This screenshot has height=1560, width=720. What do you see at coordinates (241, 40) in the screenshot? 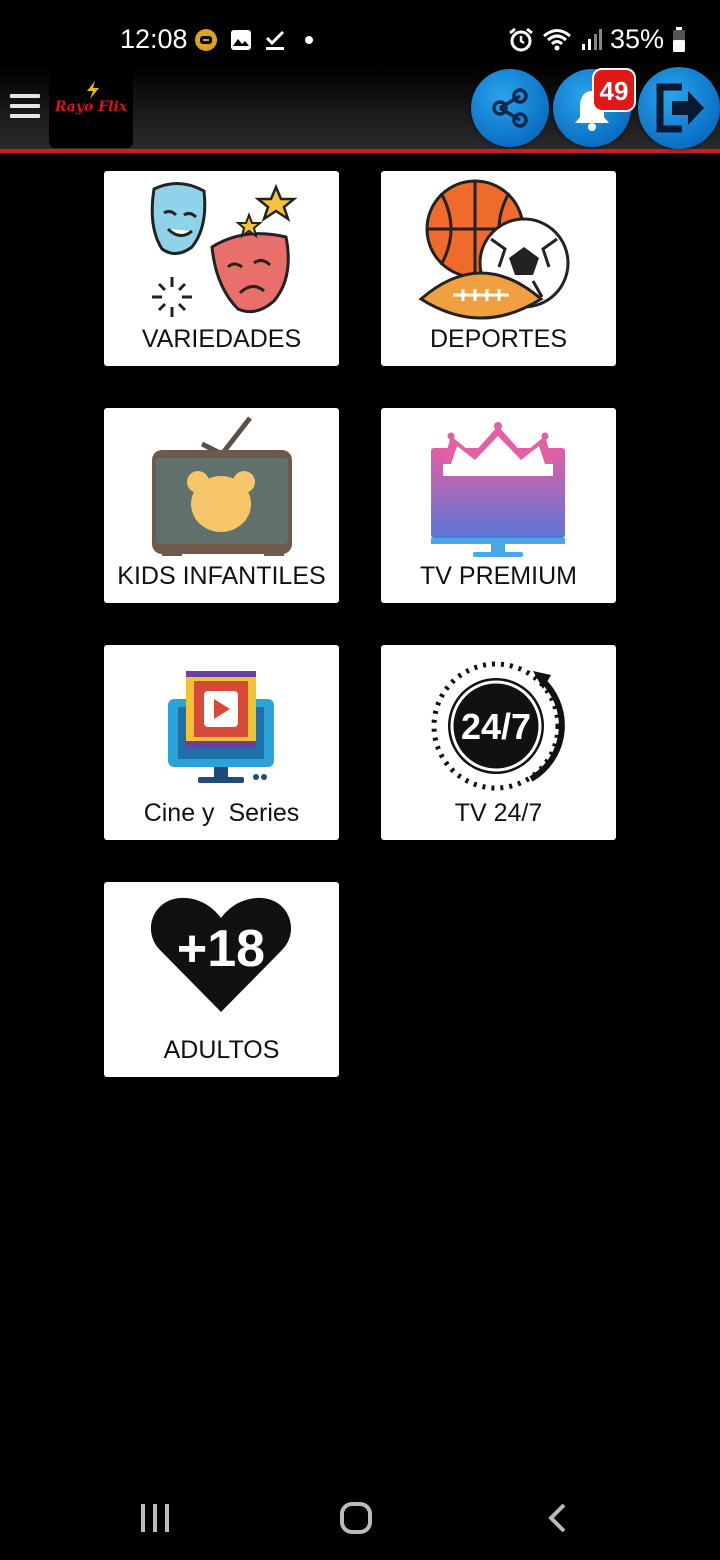
I see `gallery-icon` at bounding box center [241, 40].